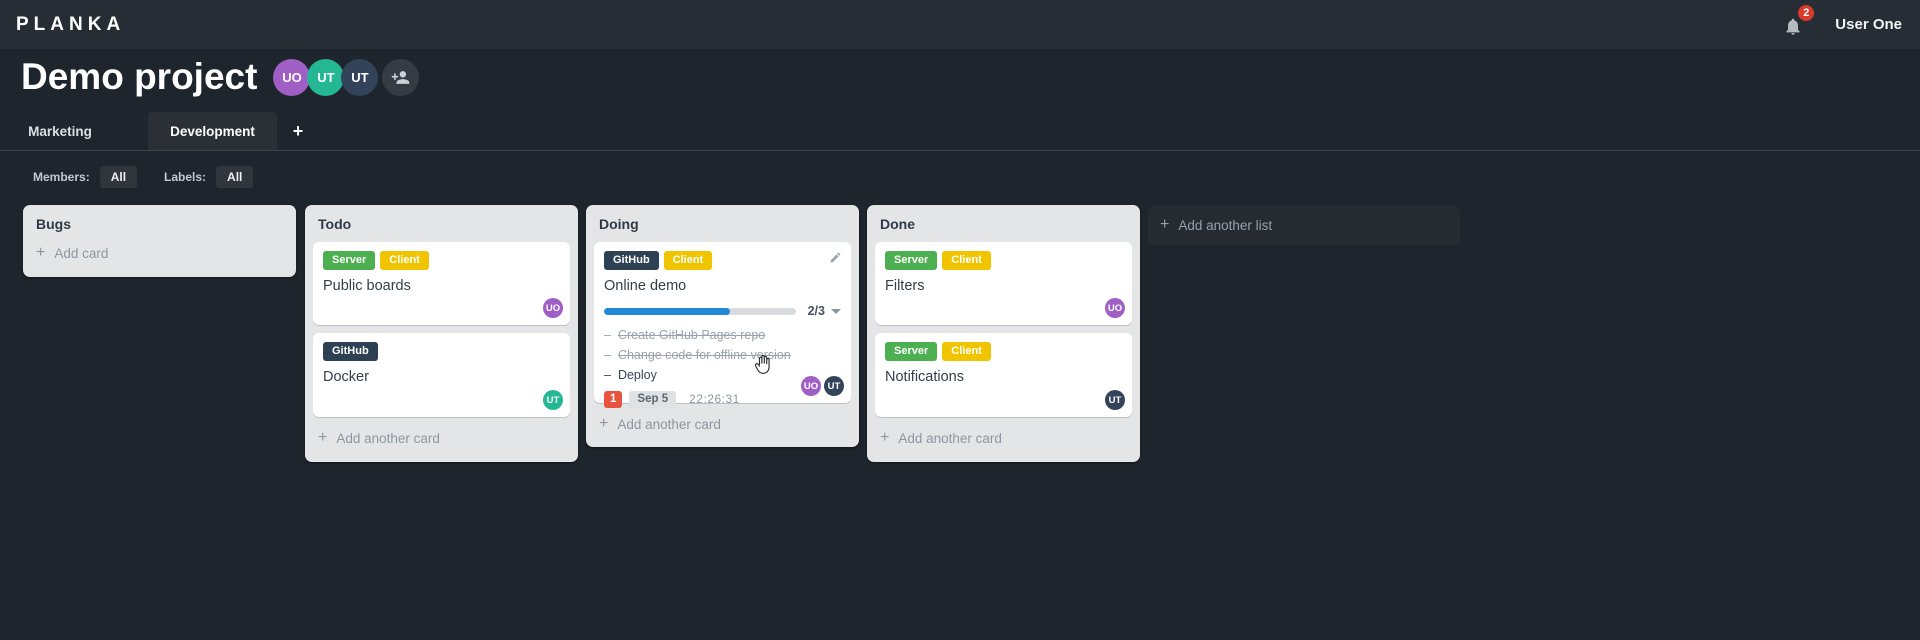 The image size is (1920, 640). What do you see at coordinates (960, 24) in the screenshot?
I see `top-bar: PLANKA 2 User One` at bounding box center [960, 24].